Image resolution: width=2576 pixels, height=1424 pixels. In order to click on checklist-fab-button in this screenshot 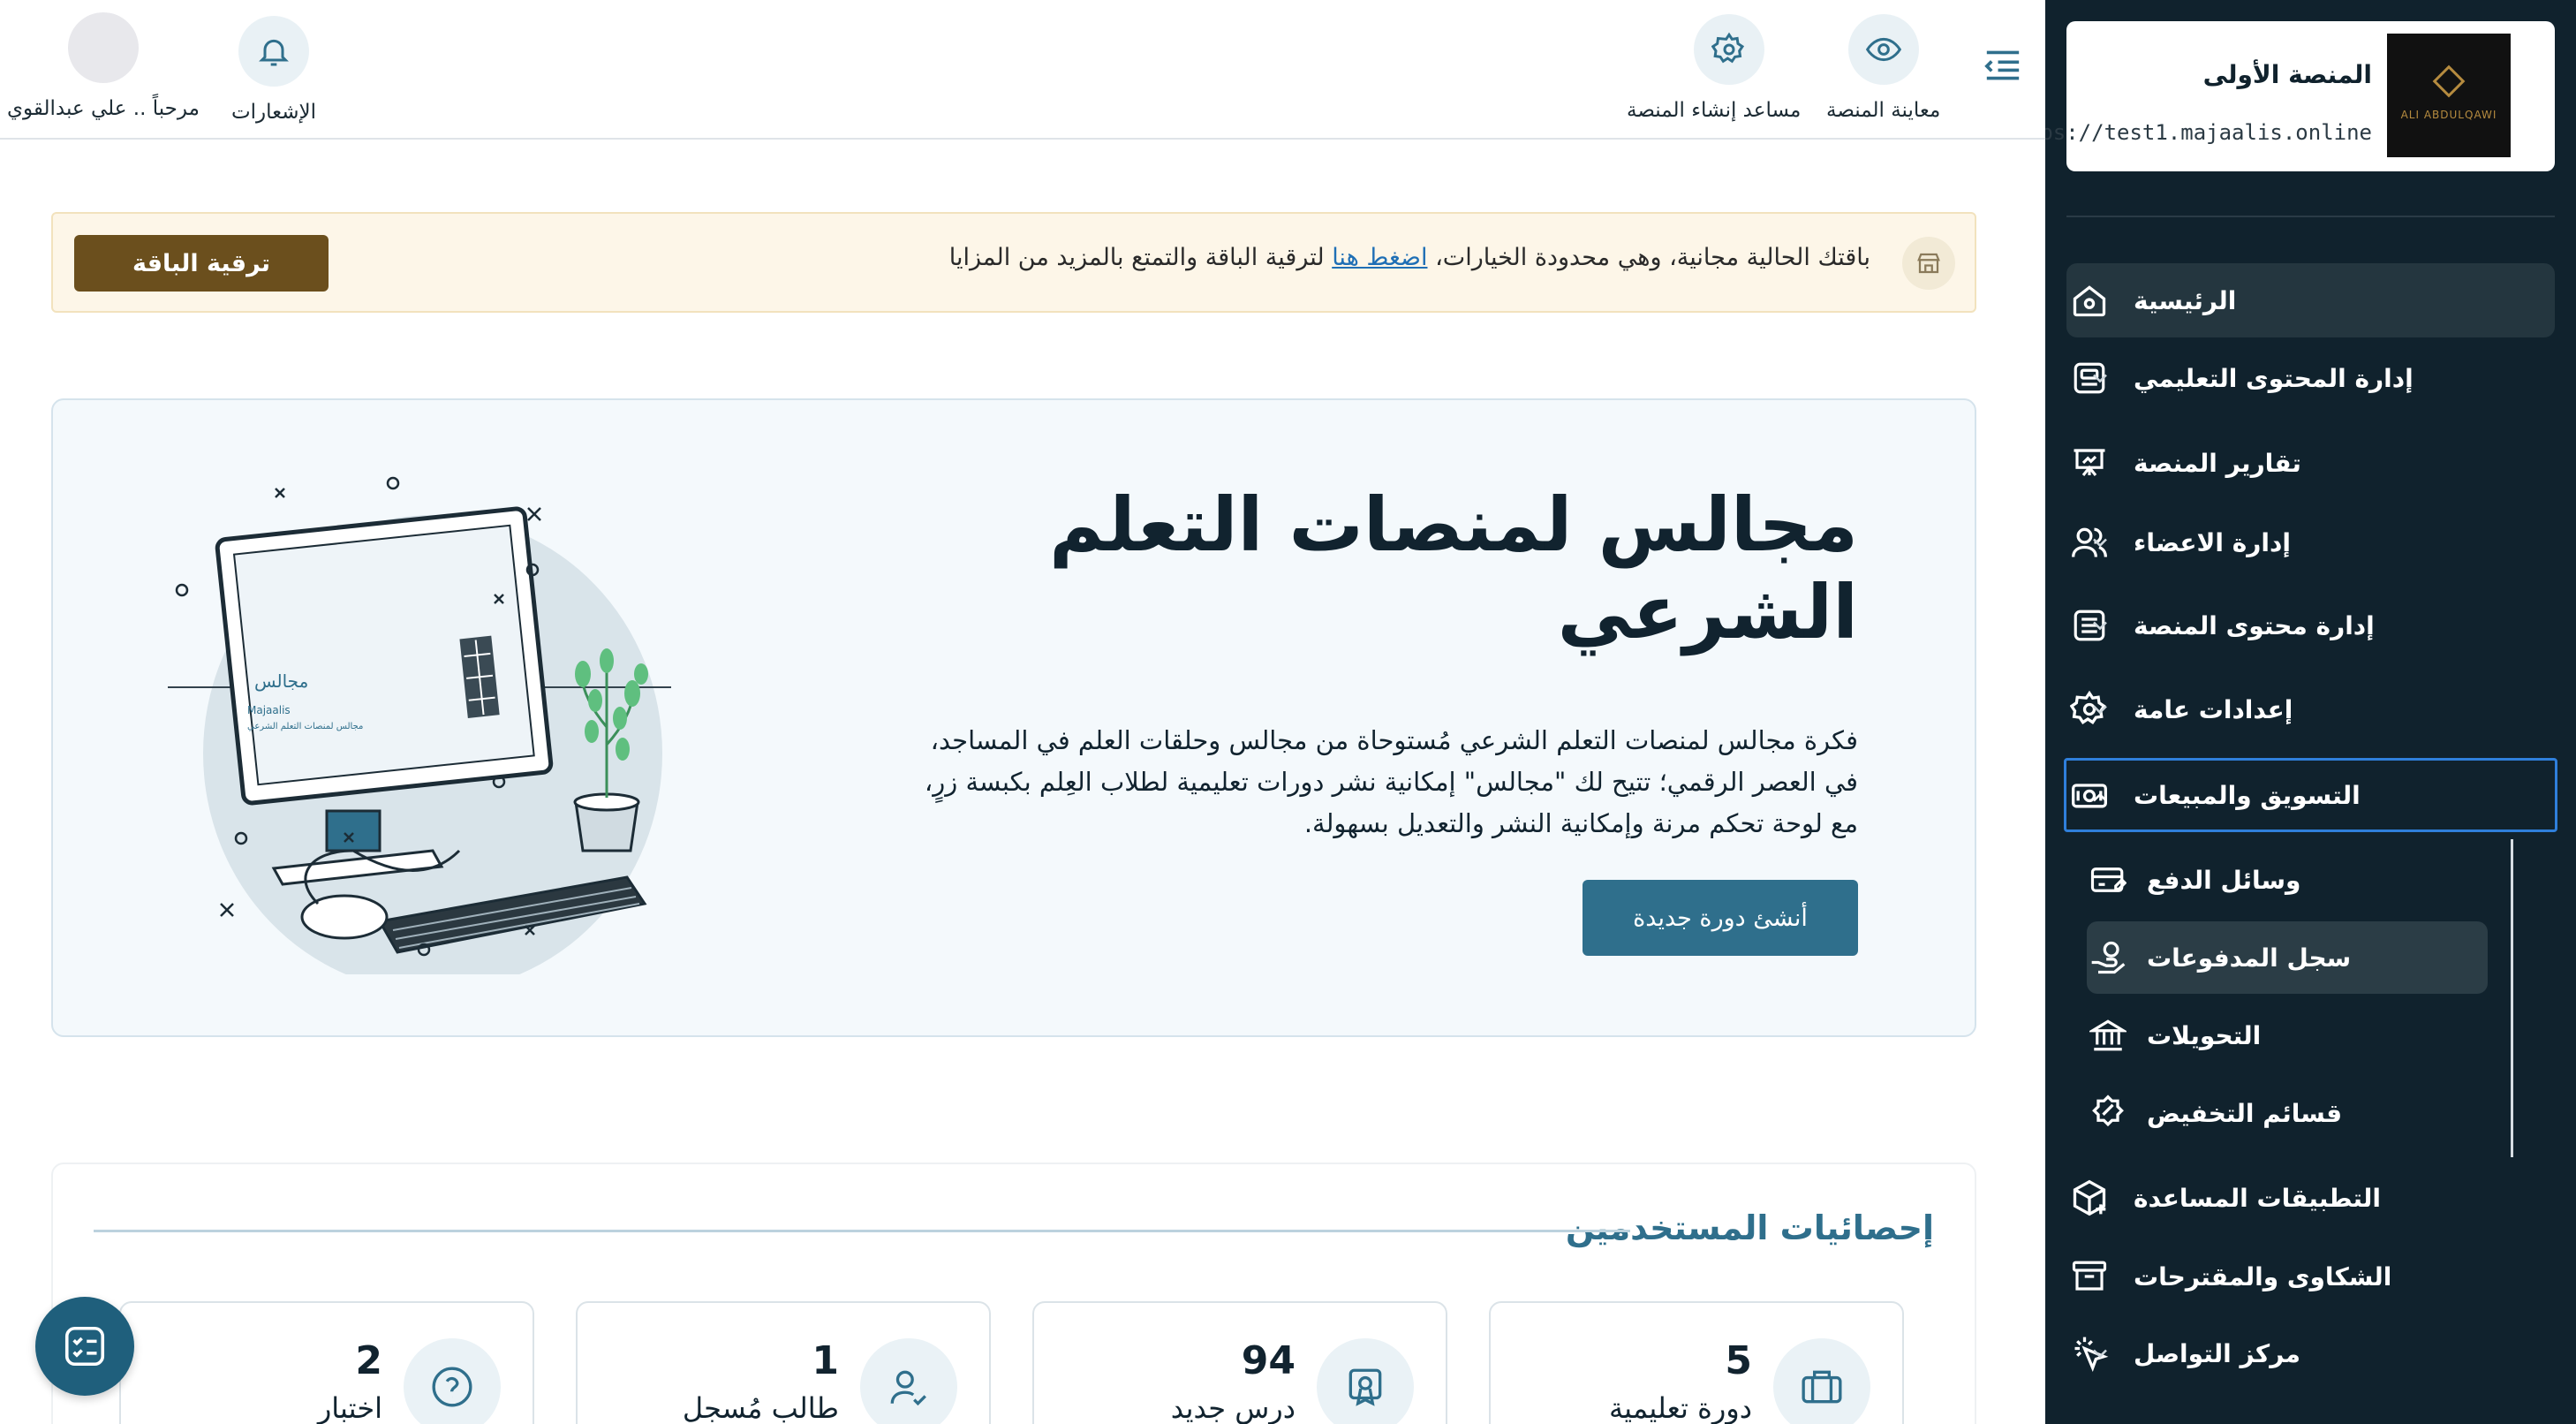, I will do `click(85, 1347)`.